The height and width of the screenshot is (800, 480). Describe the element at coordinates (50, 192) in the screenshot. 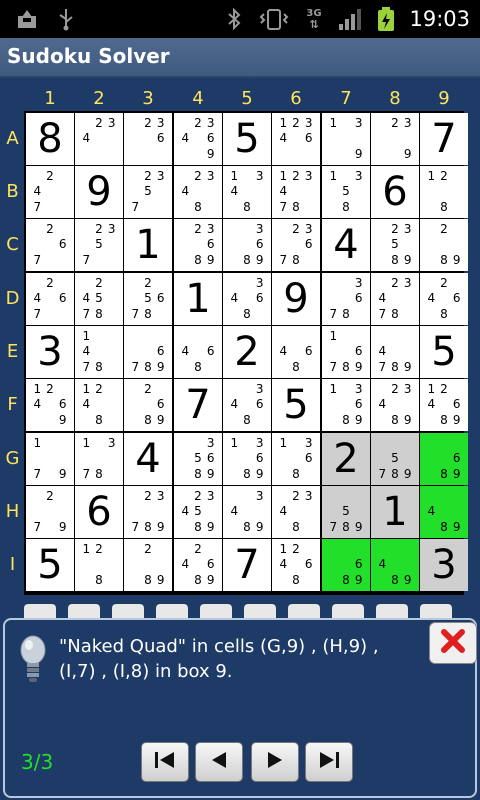

I see `sudoku-cell: 247` at that location.